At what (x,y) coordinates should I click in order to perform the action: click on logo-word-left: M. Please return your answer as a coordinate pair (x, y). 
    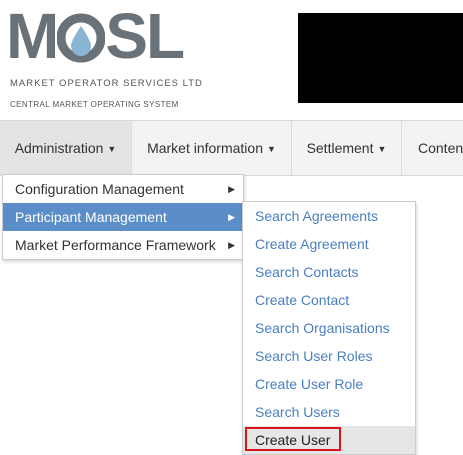
    Looking at the image, I should click on (32, 36).